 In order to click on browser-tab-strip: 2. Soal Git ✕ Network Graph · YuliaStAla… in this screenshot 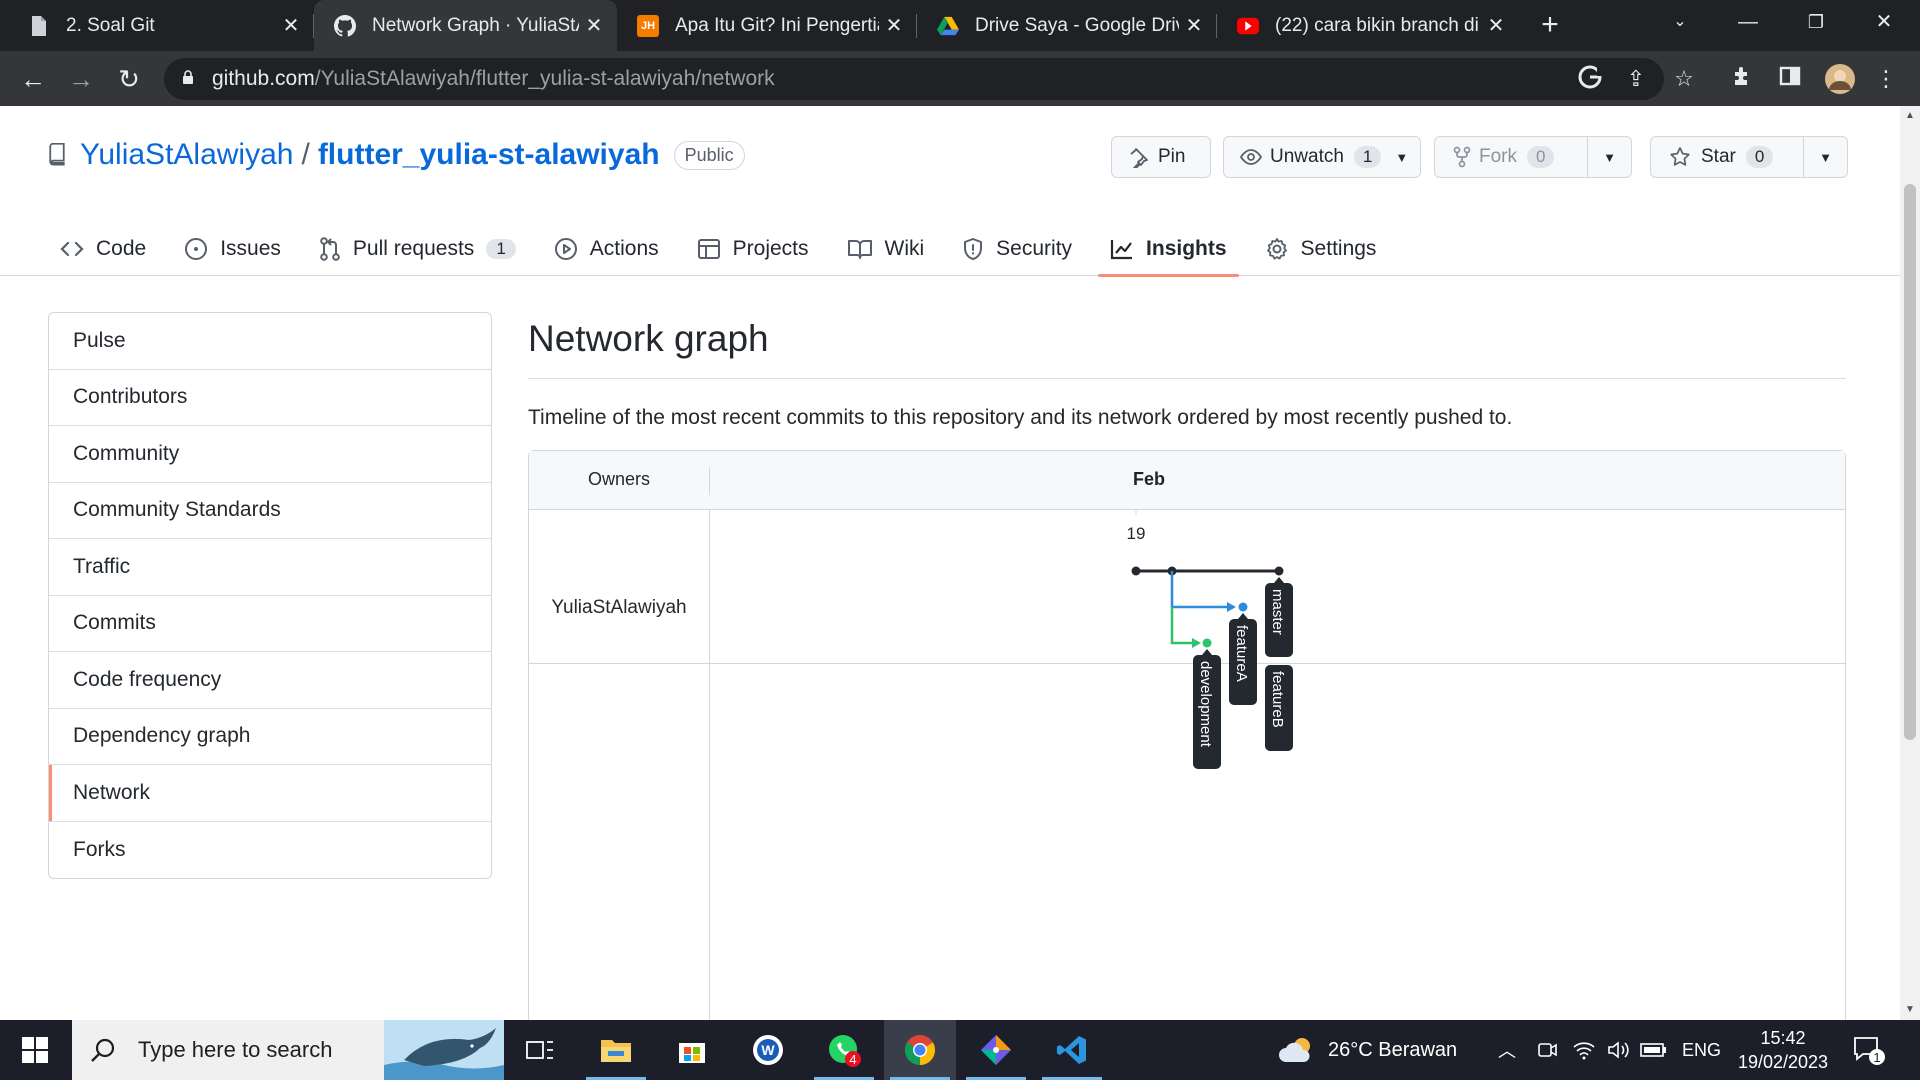, I will do `click(960, 25)`.